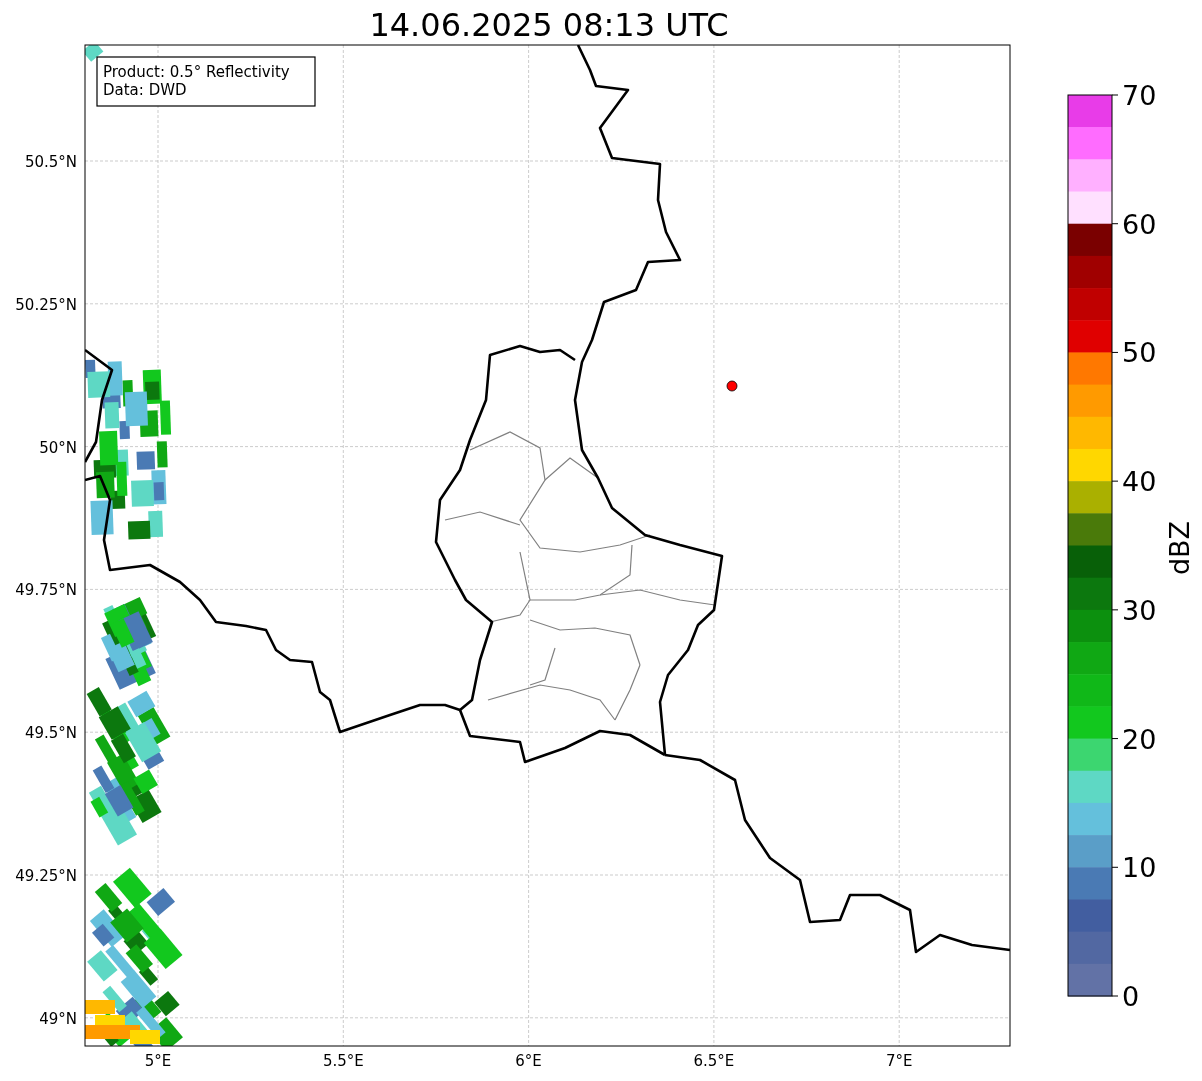 This screenshot has height=1081, width=1202. Describe the element at coordinates (58, 447) in the screenshot. I see `y-tick-label: 50°N` at that location.